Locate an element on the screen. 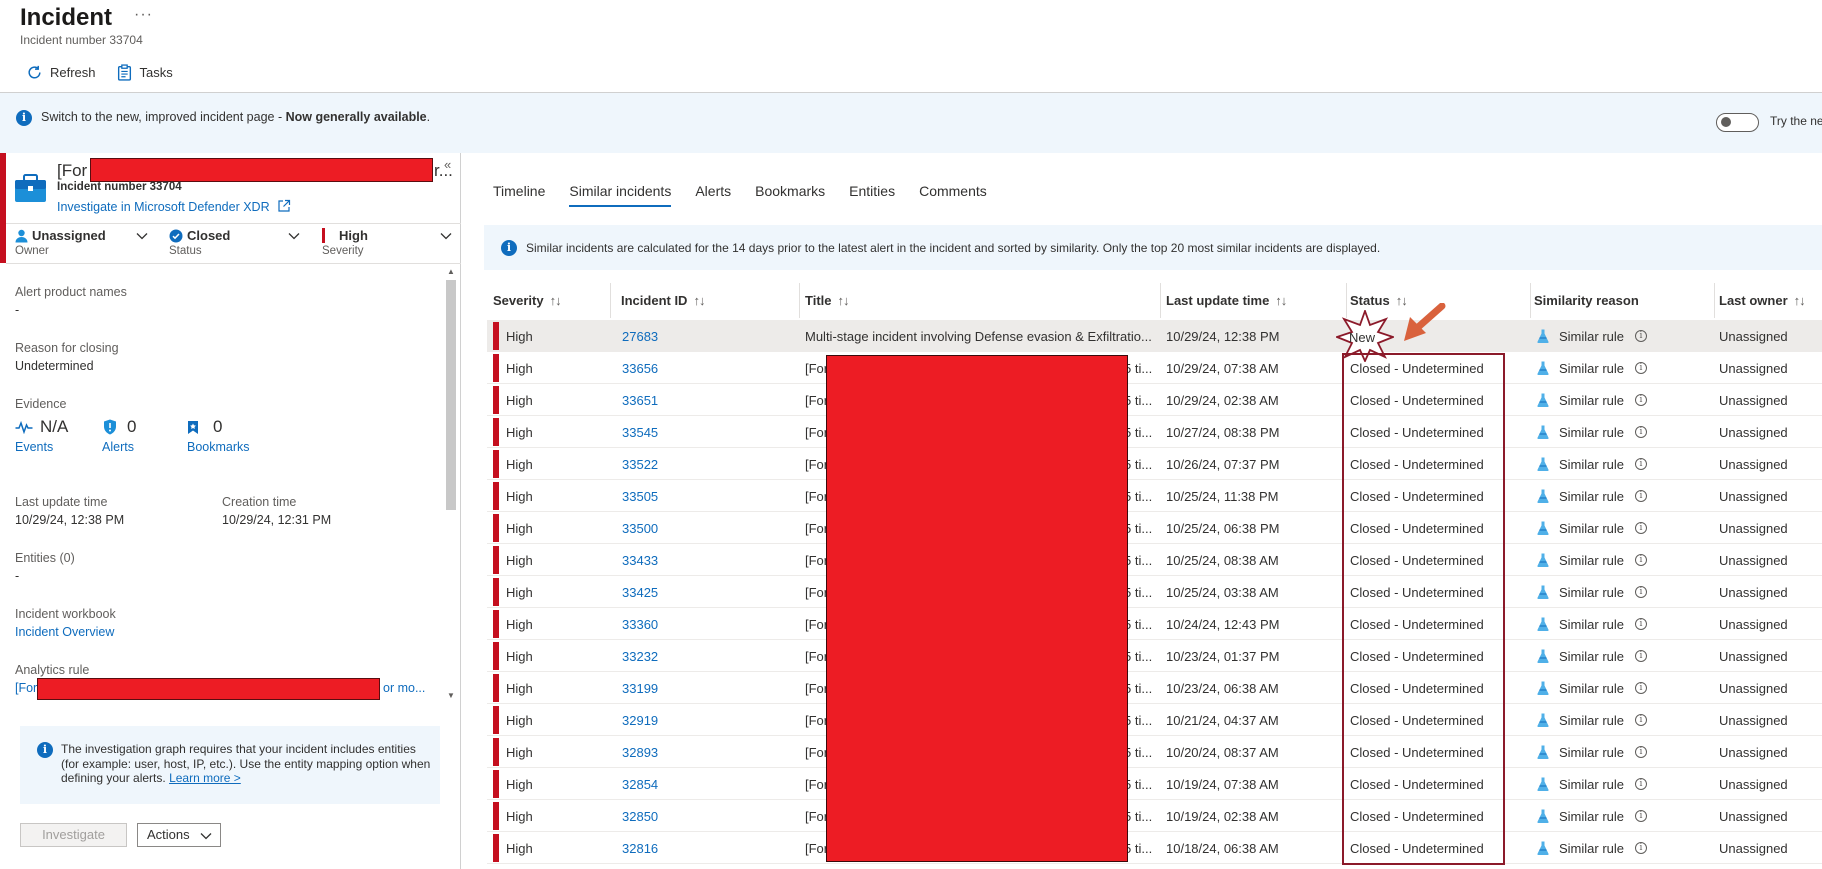 This screenshot has height=869, width=1822. more-options-icon: ··· is located at coordinates (143, 15).